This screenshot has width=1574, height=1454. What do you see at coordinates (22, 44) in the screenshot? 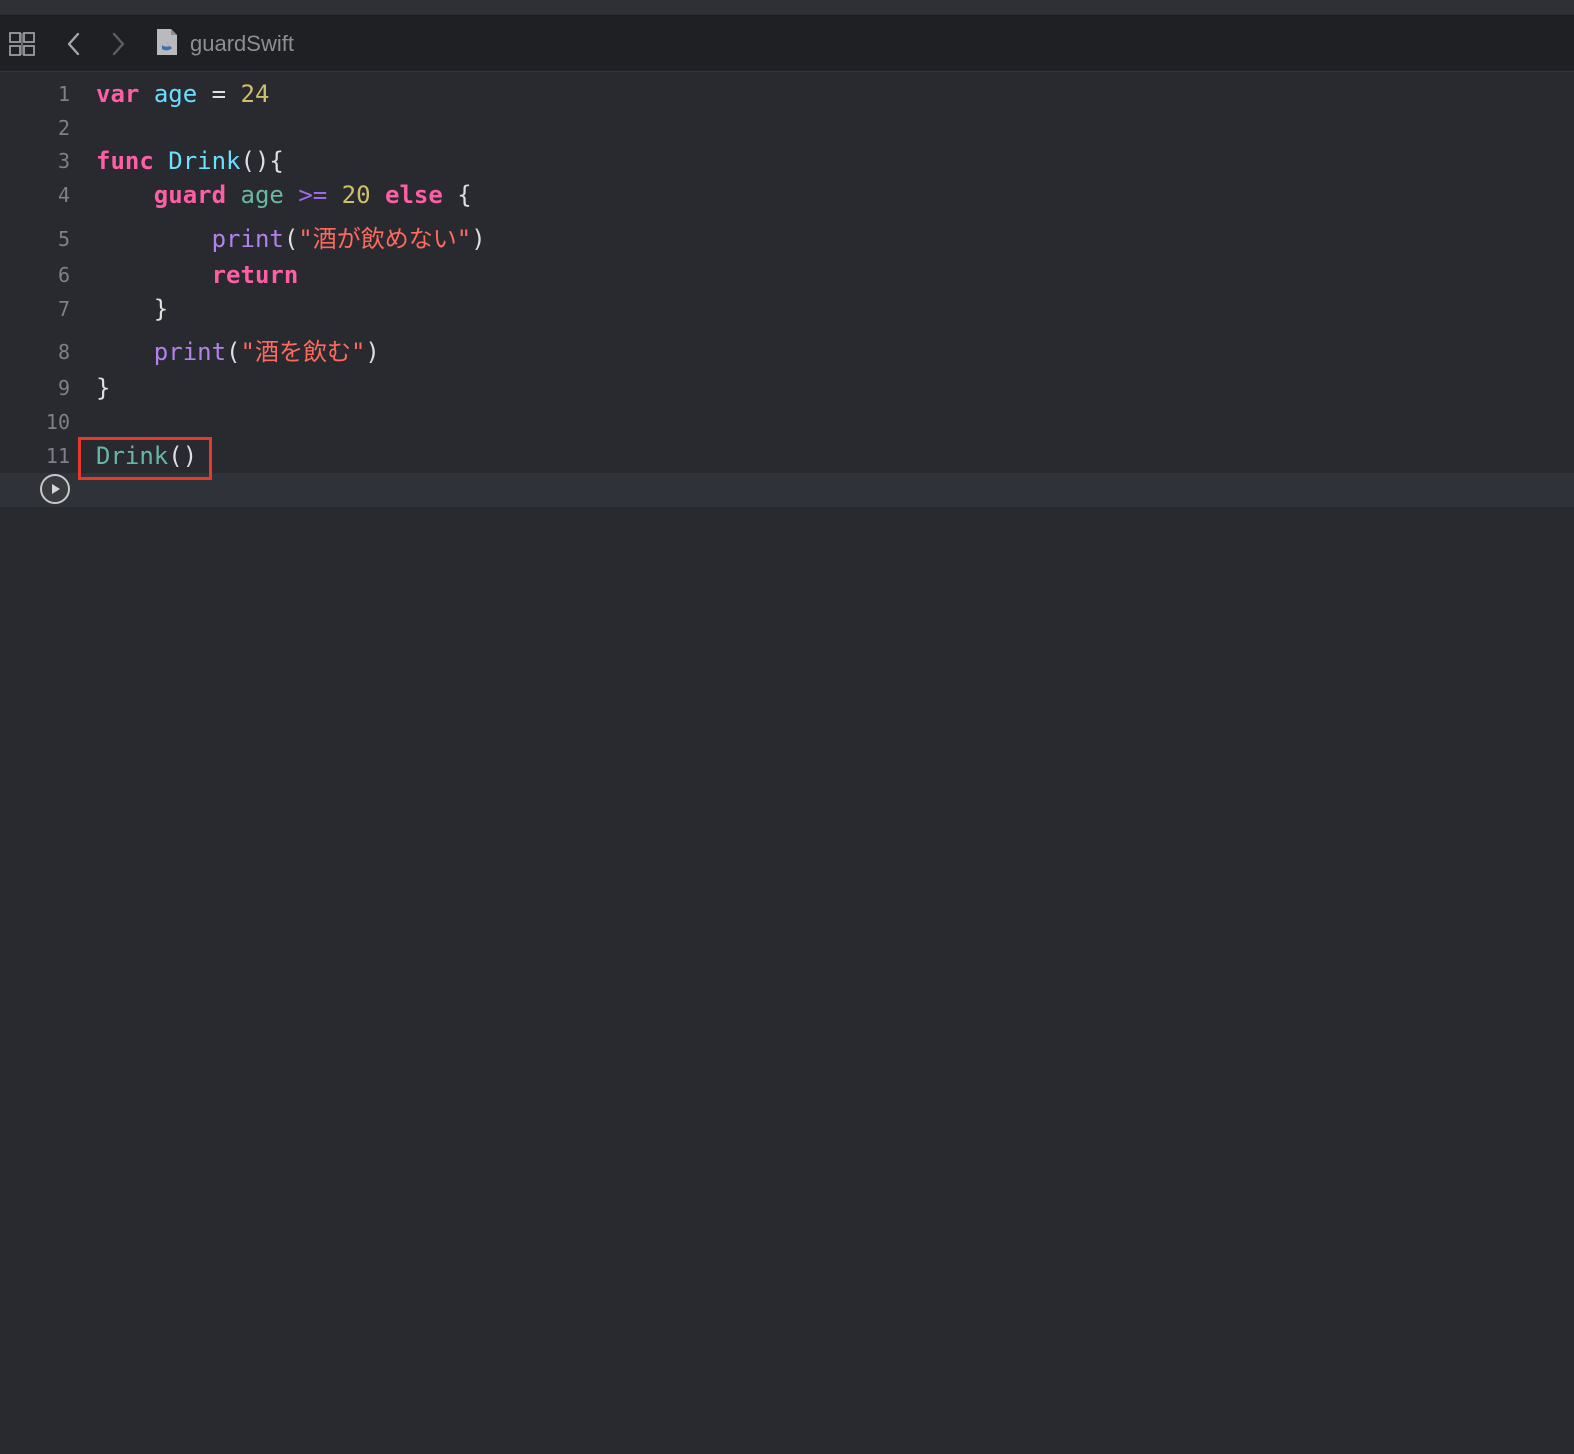
I see `related-items-grid-icon` at bounding box center [22, 44].